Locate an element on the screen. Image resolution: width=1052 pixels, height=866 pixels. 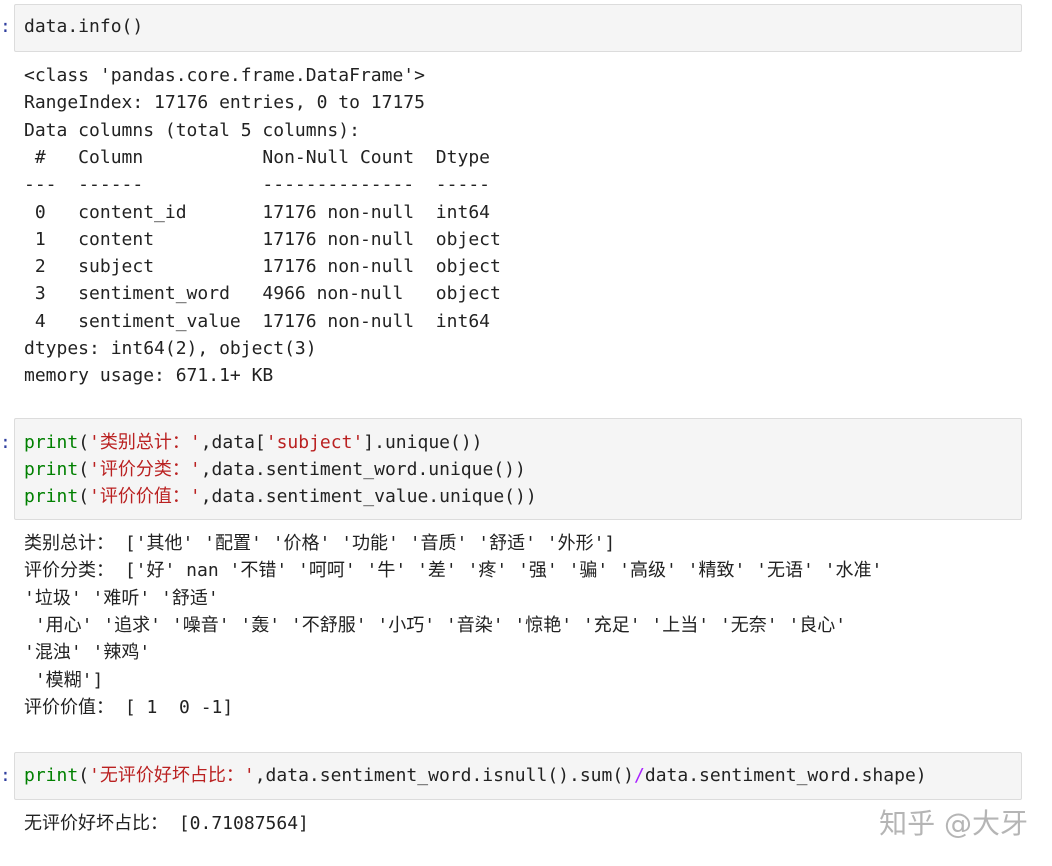
code-token: ,data.sentiment_value.unique()) is located at coordinates (368, 496).